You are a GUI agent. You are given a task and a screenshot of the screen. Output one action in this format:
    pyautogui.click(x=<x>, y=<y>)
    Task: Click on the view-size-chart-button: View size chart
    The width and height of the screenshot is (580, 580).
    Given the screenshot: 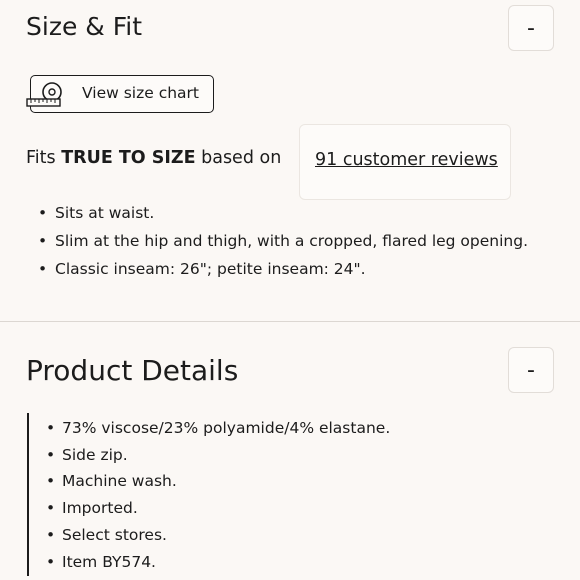 What is the action you would take?
    pyautogui.click(x=120, y=94)
    